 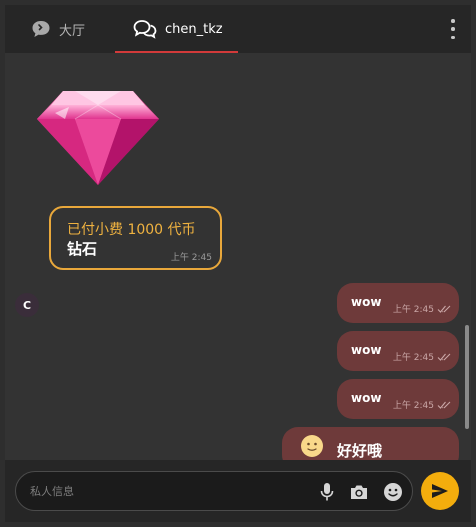 I want to click on message-input-container, so click(x=214, y=491).